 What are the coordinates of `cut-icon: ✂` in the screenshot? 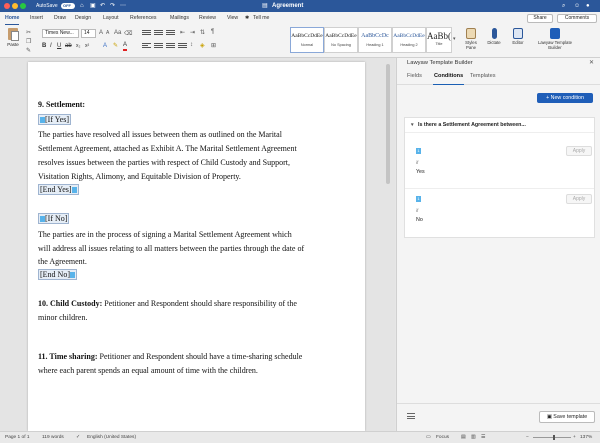 It's located at (28, 32).